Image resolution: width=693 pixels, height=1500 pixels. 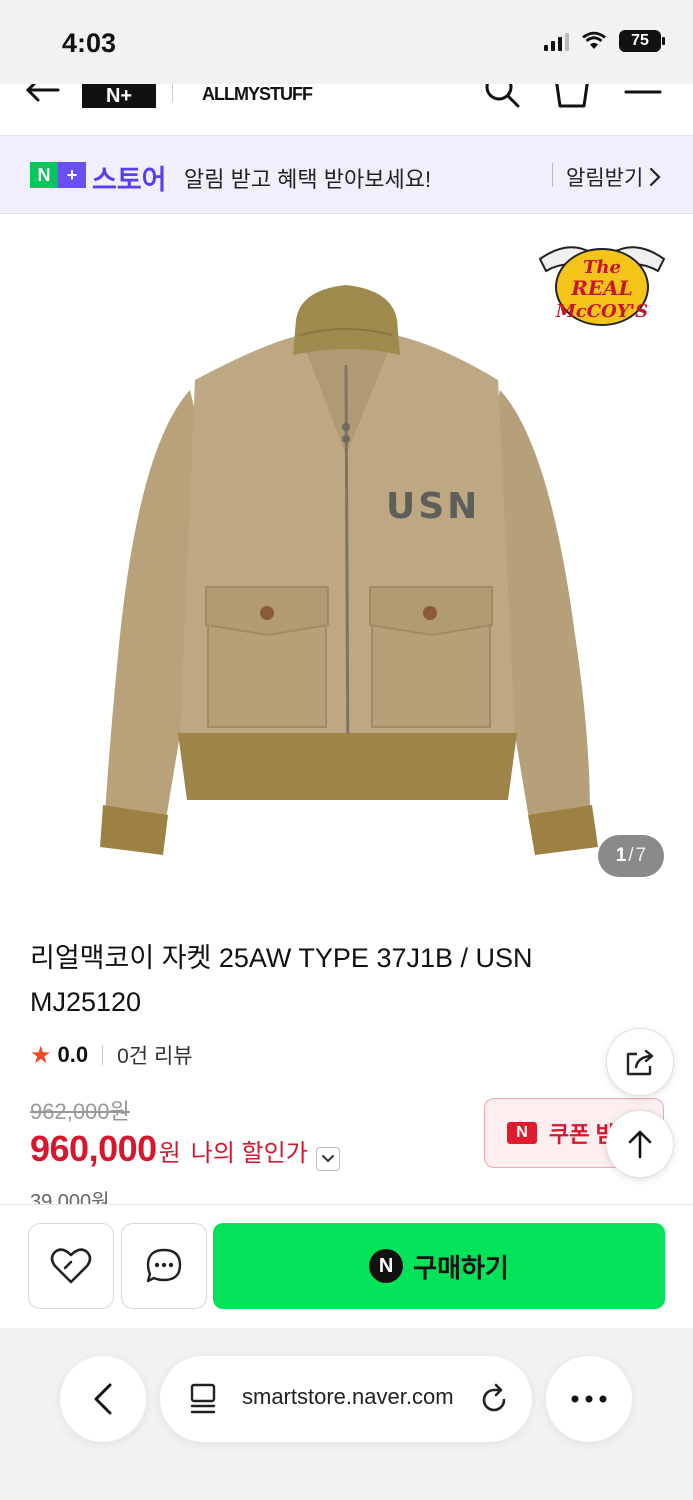 What do you see at coordinates (346, 42) in the screenshot?
I see `status-bar: 4:03 75` at bounding box center [346, 42].